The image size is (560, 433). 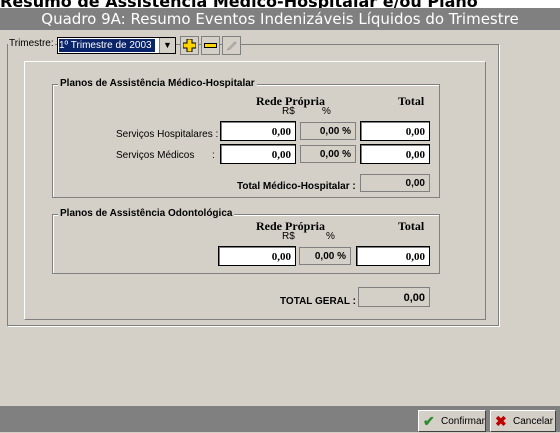 What do you see at coordinates (326, 111) in the screenshot?
I see `medico-col-pct: %` at bounding box center [326, 111].